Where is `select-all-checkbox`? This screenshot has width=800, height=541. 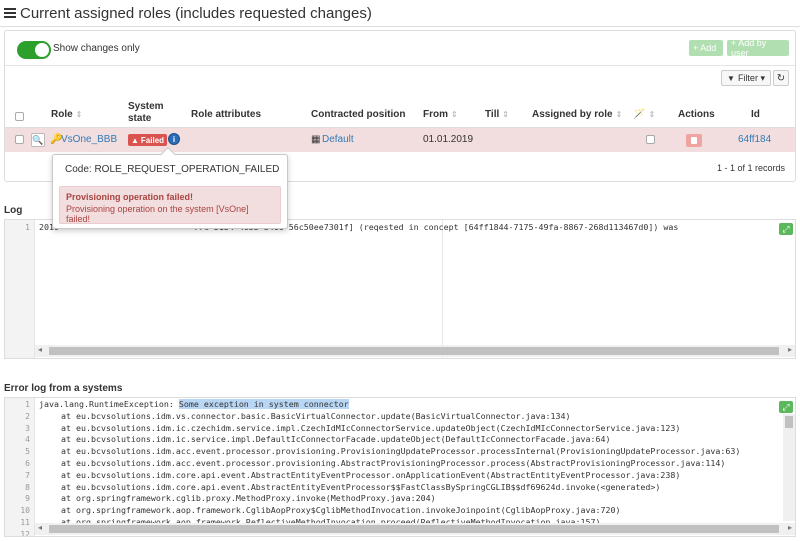 select-all-checkbox is located at coordinates (19, 116).